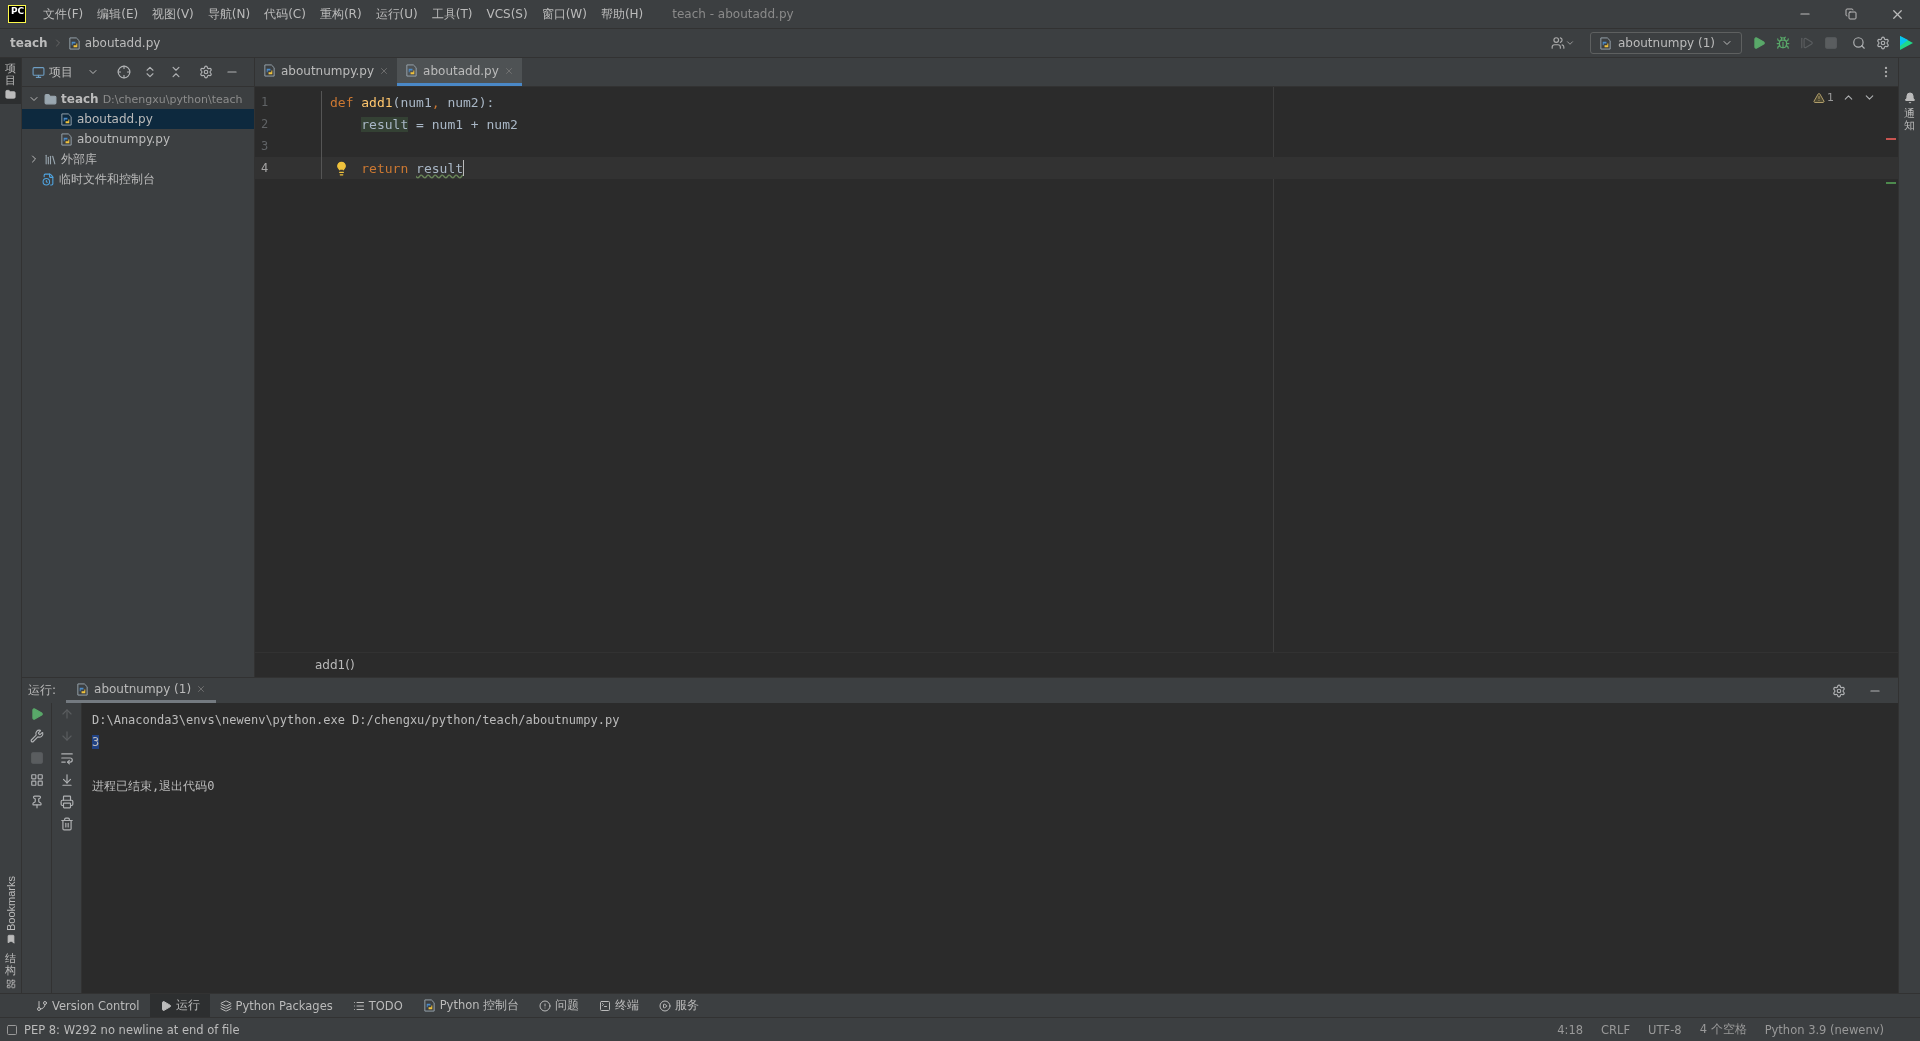  I want to click on menu-item: 工具(T), so click(452, 14).